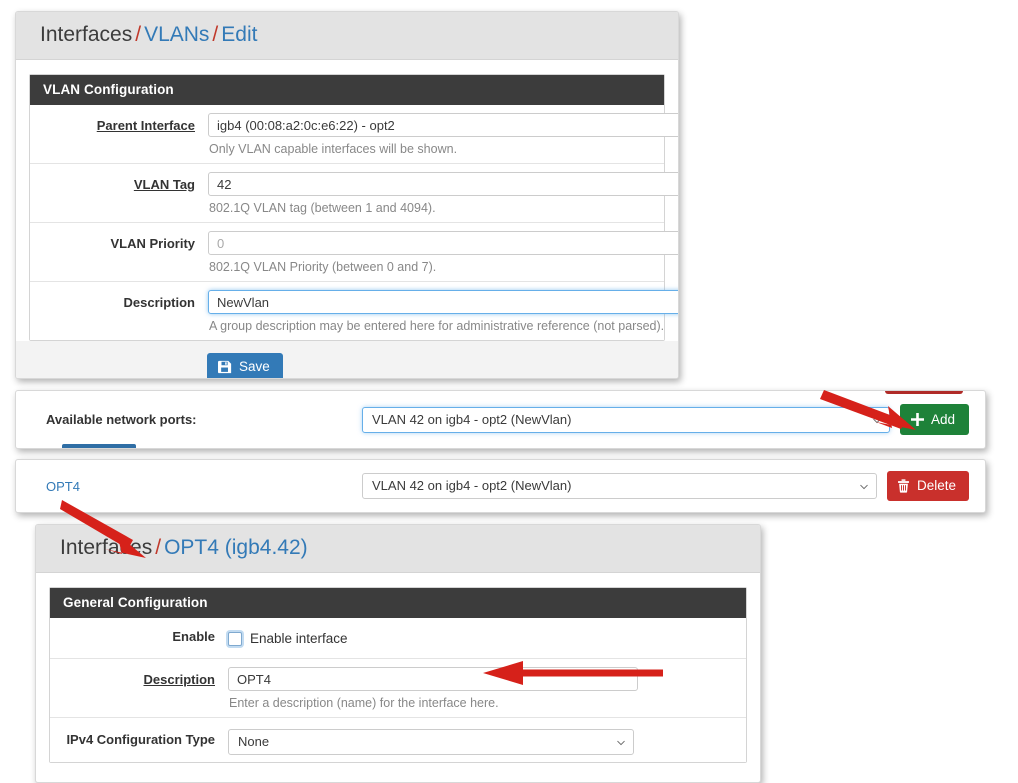 The height and width of the screenshot is (783, 1018). What do you see at coordinates (443, 302) in the screenshot?
I see `description-input: NewVlan` at bounding box center [443, 302].